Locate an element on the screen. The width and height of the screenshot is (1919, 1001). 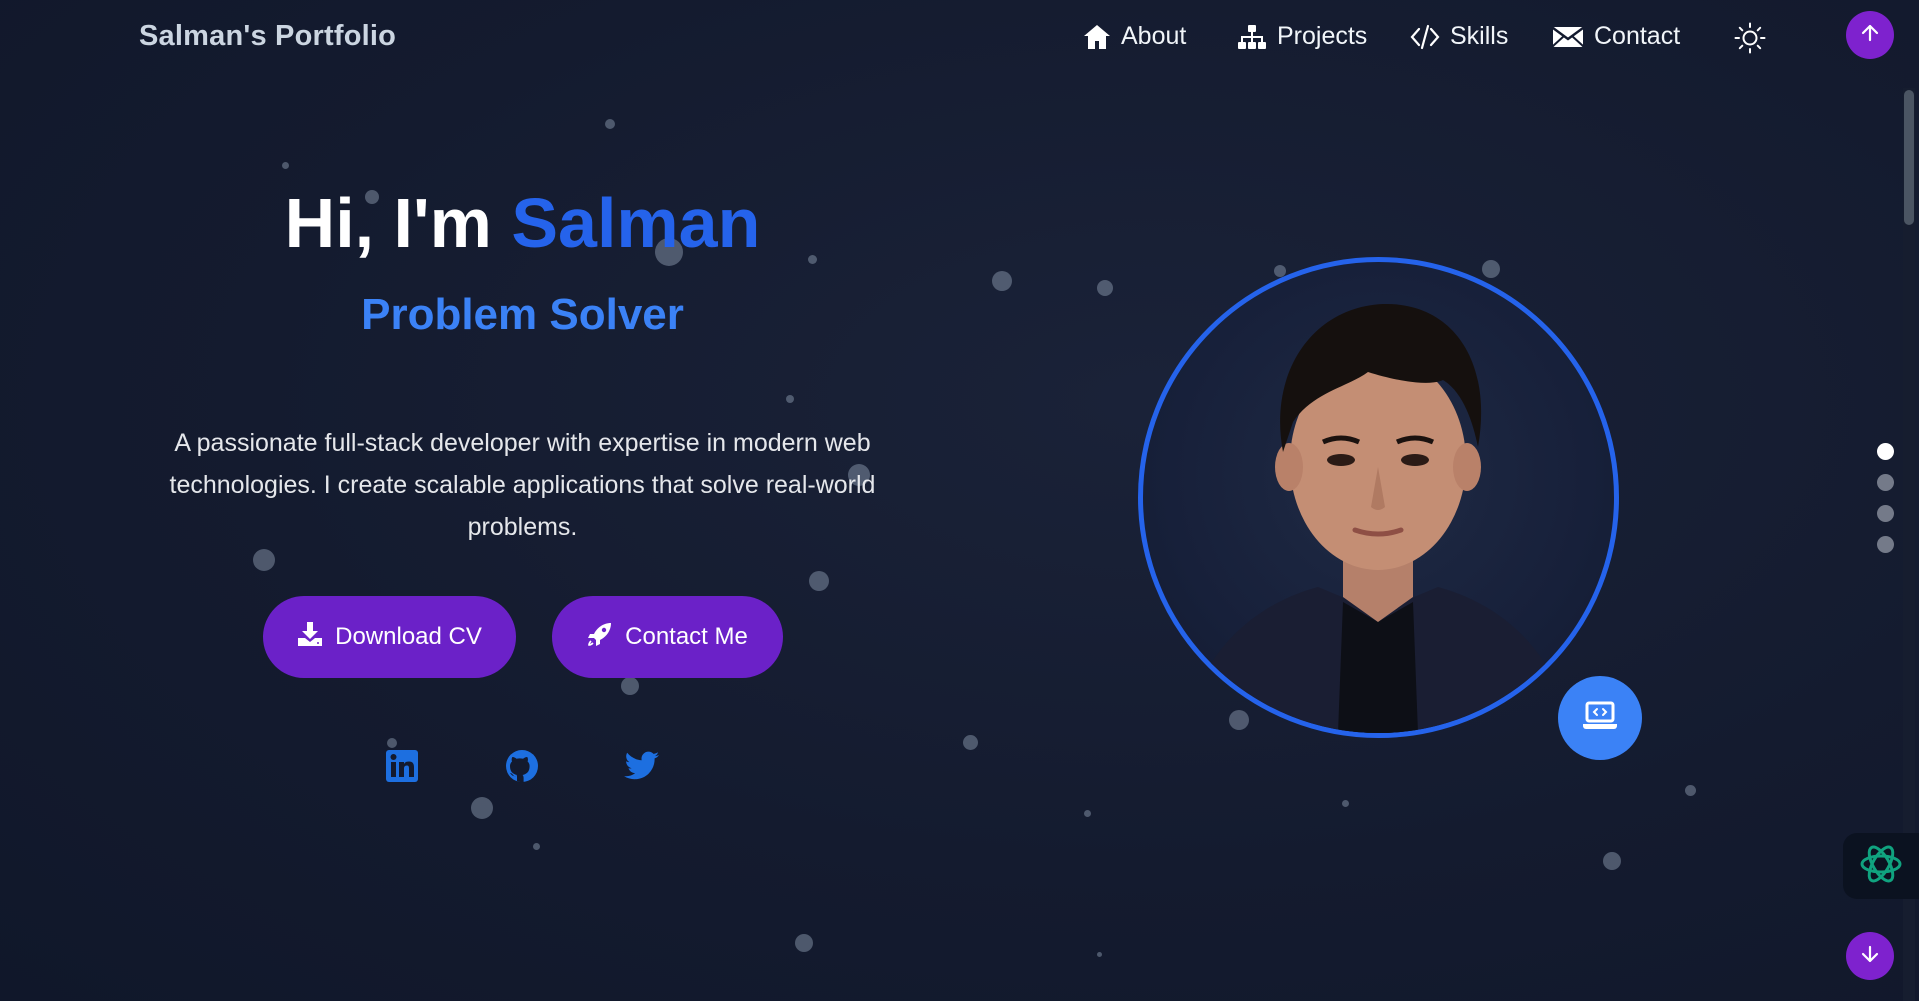
nav-item-skills: Skills is located at coordinates (1459, 36).